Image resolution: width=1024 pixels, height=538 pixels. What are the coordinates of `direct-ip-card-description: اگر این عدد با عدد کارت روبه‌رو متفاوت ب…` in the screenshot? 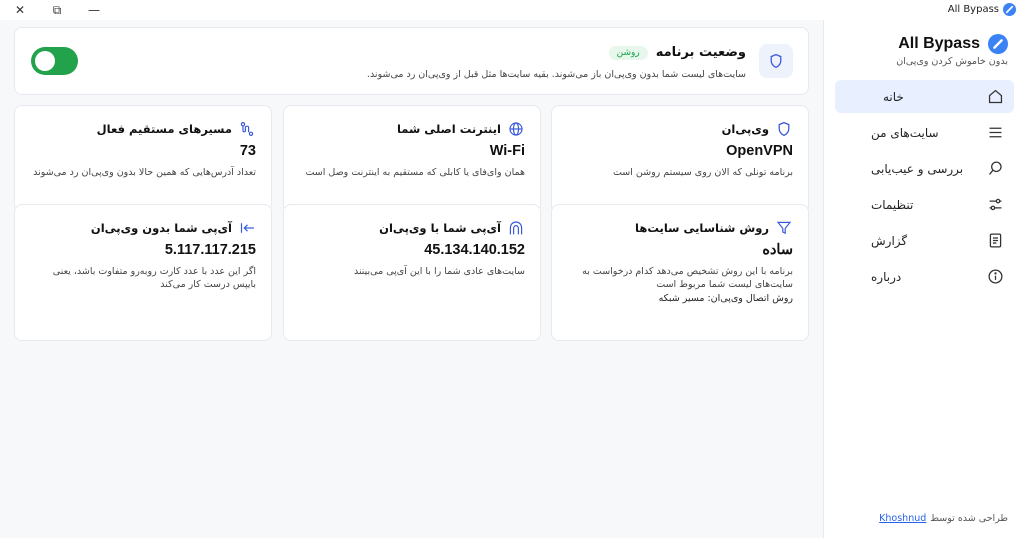 It's located at (154, 278).